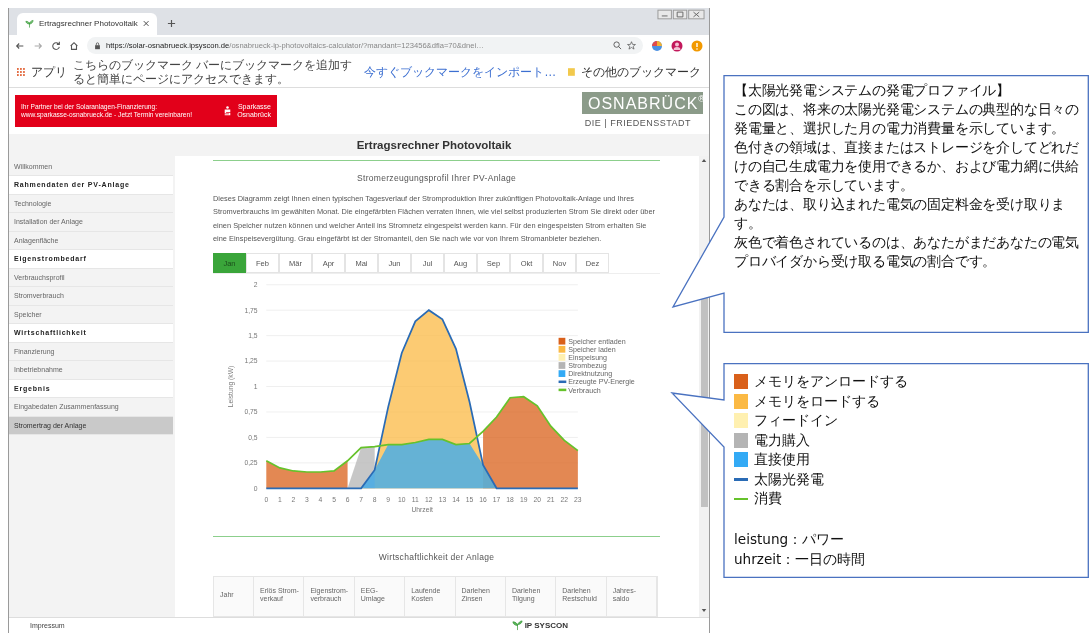 Image resolution: width=1089 pixels, height=633 pixels. I want to click on forward-icon, so click(38, 45).